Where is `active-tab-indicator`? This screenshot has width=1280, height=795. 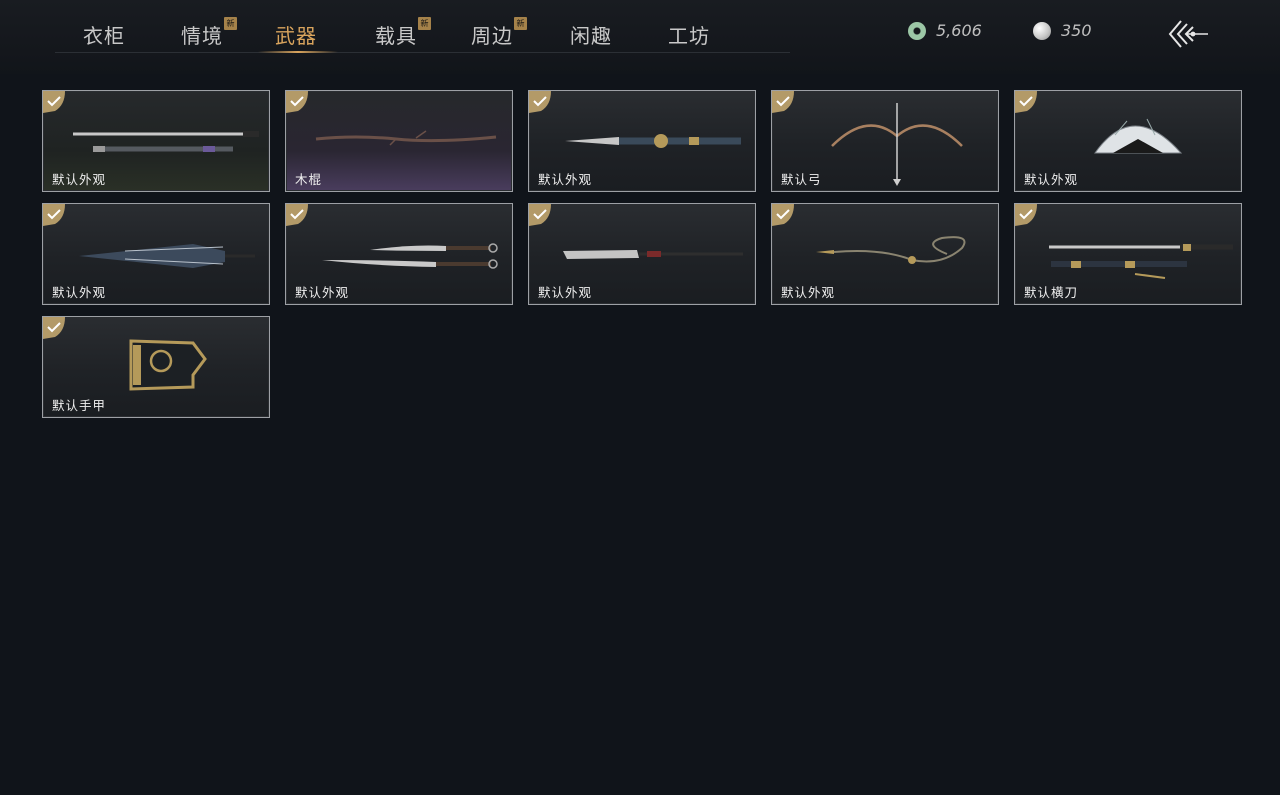
active-tab-indicator is located at coordinates (298, 52).